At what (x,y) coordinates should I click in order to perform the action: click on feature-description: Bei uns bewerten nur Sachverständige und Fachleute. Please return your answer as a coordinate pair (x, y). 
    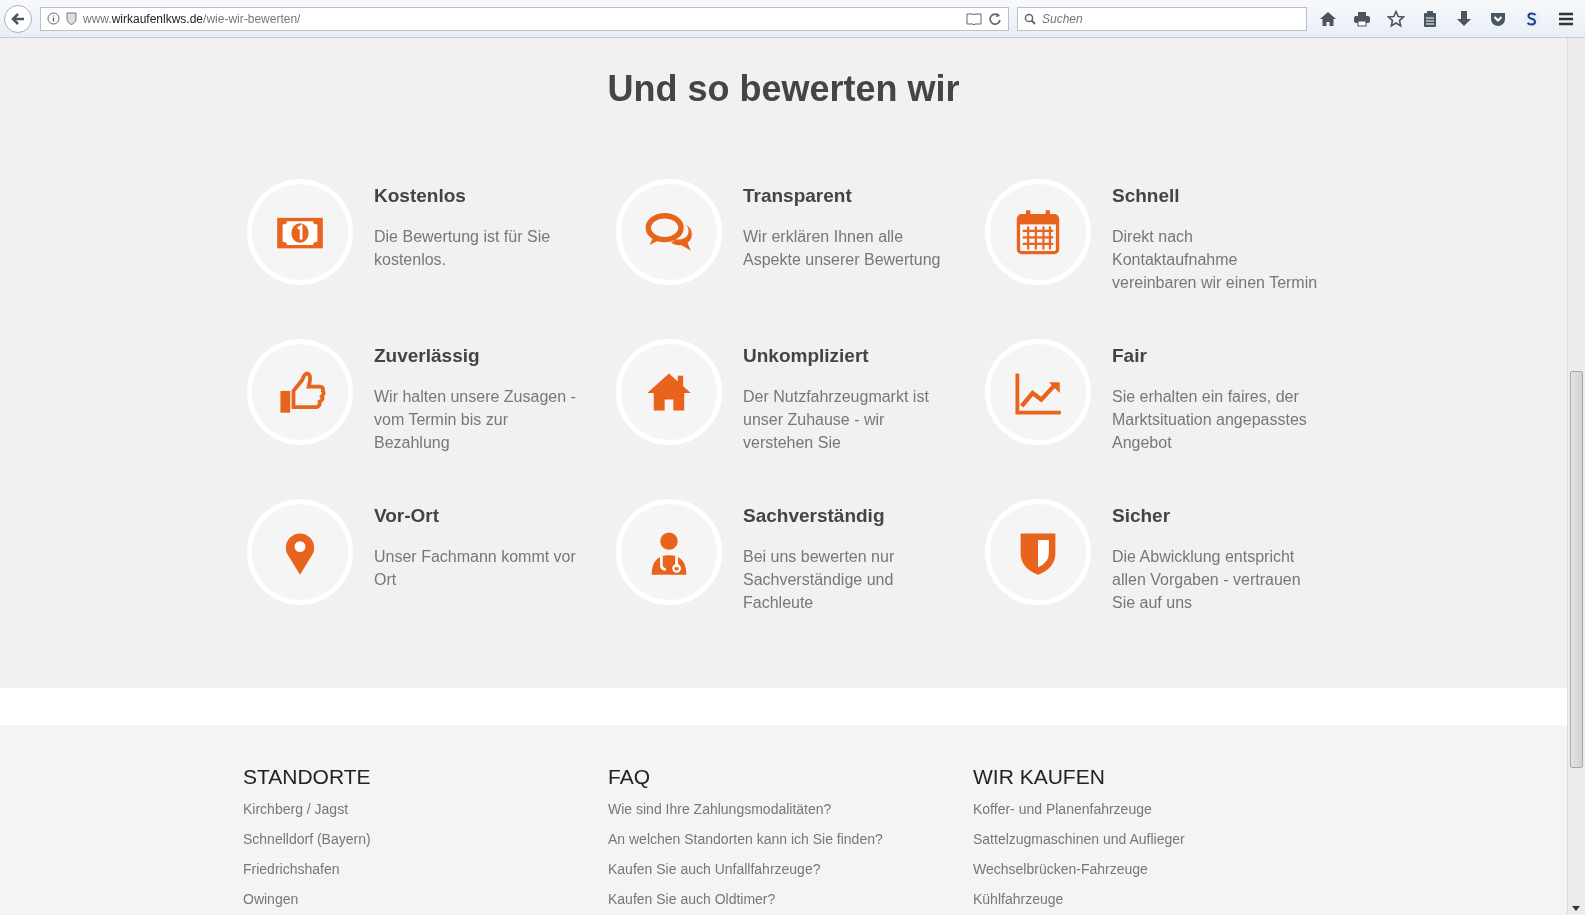
    Looking at the image, I should click on (819, 580).